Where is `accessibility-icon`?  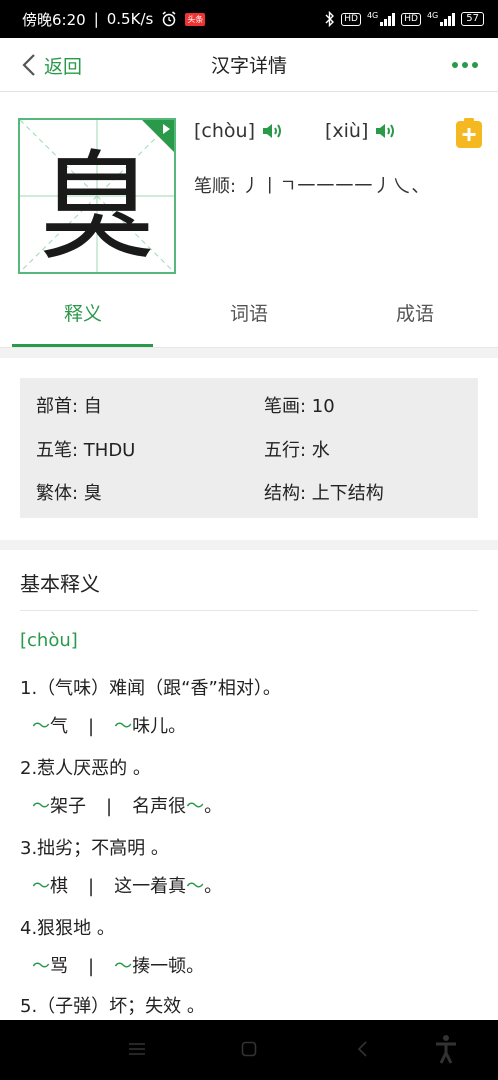
accessibility-icon is located at coordinates (446, 1049).